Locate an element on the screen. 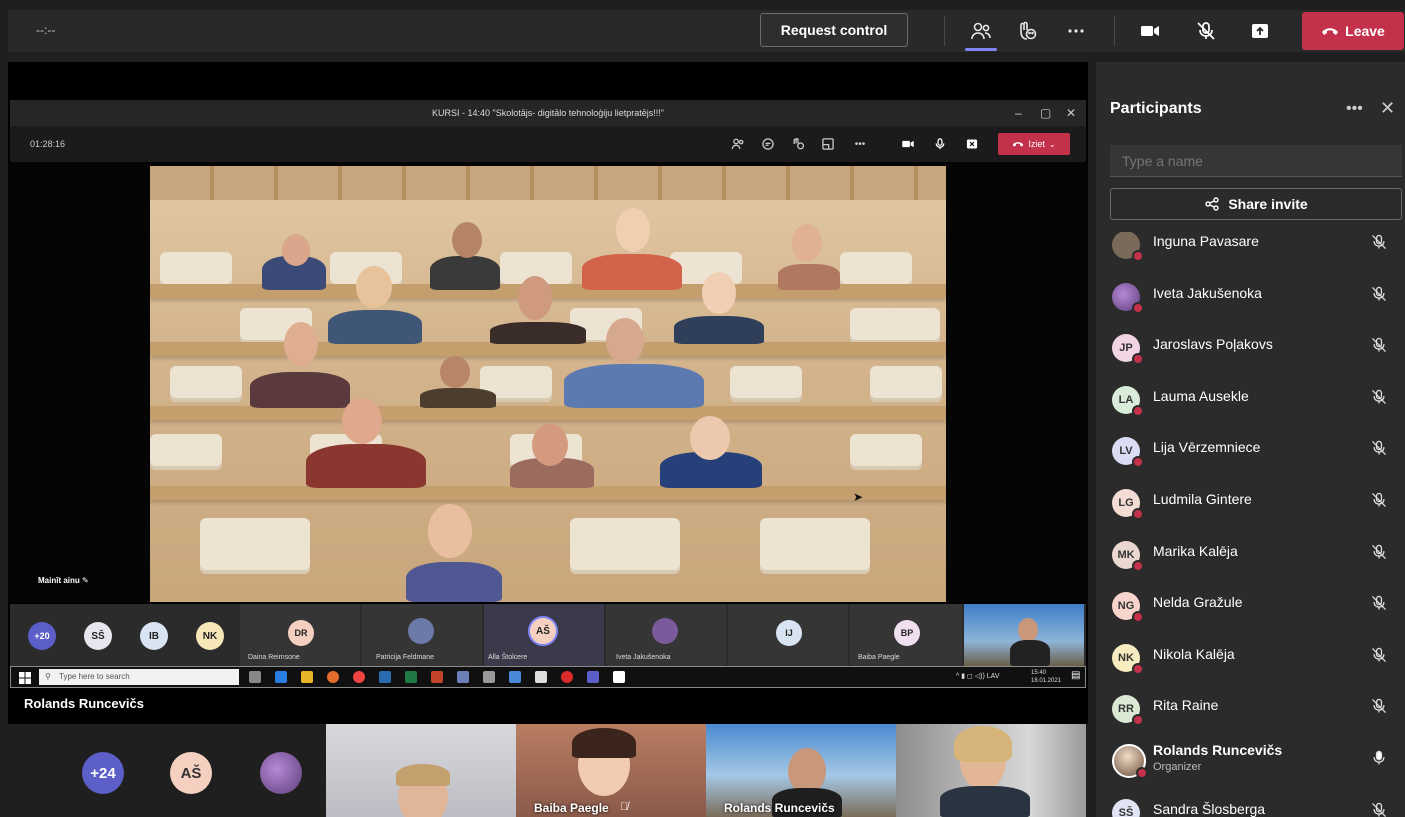  notifications-icon: ▤ is located at coordinates (1076, 675).